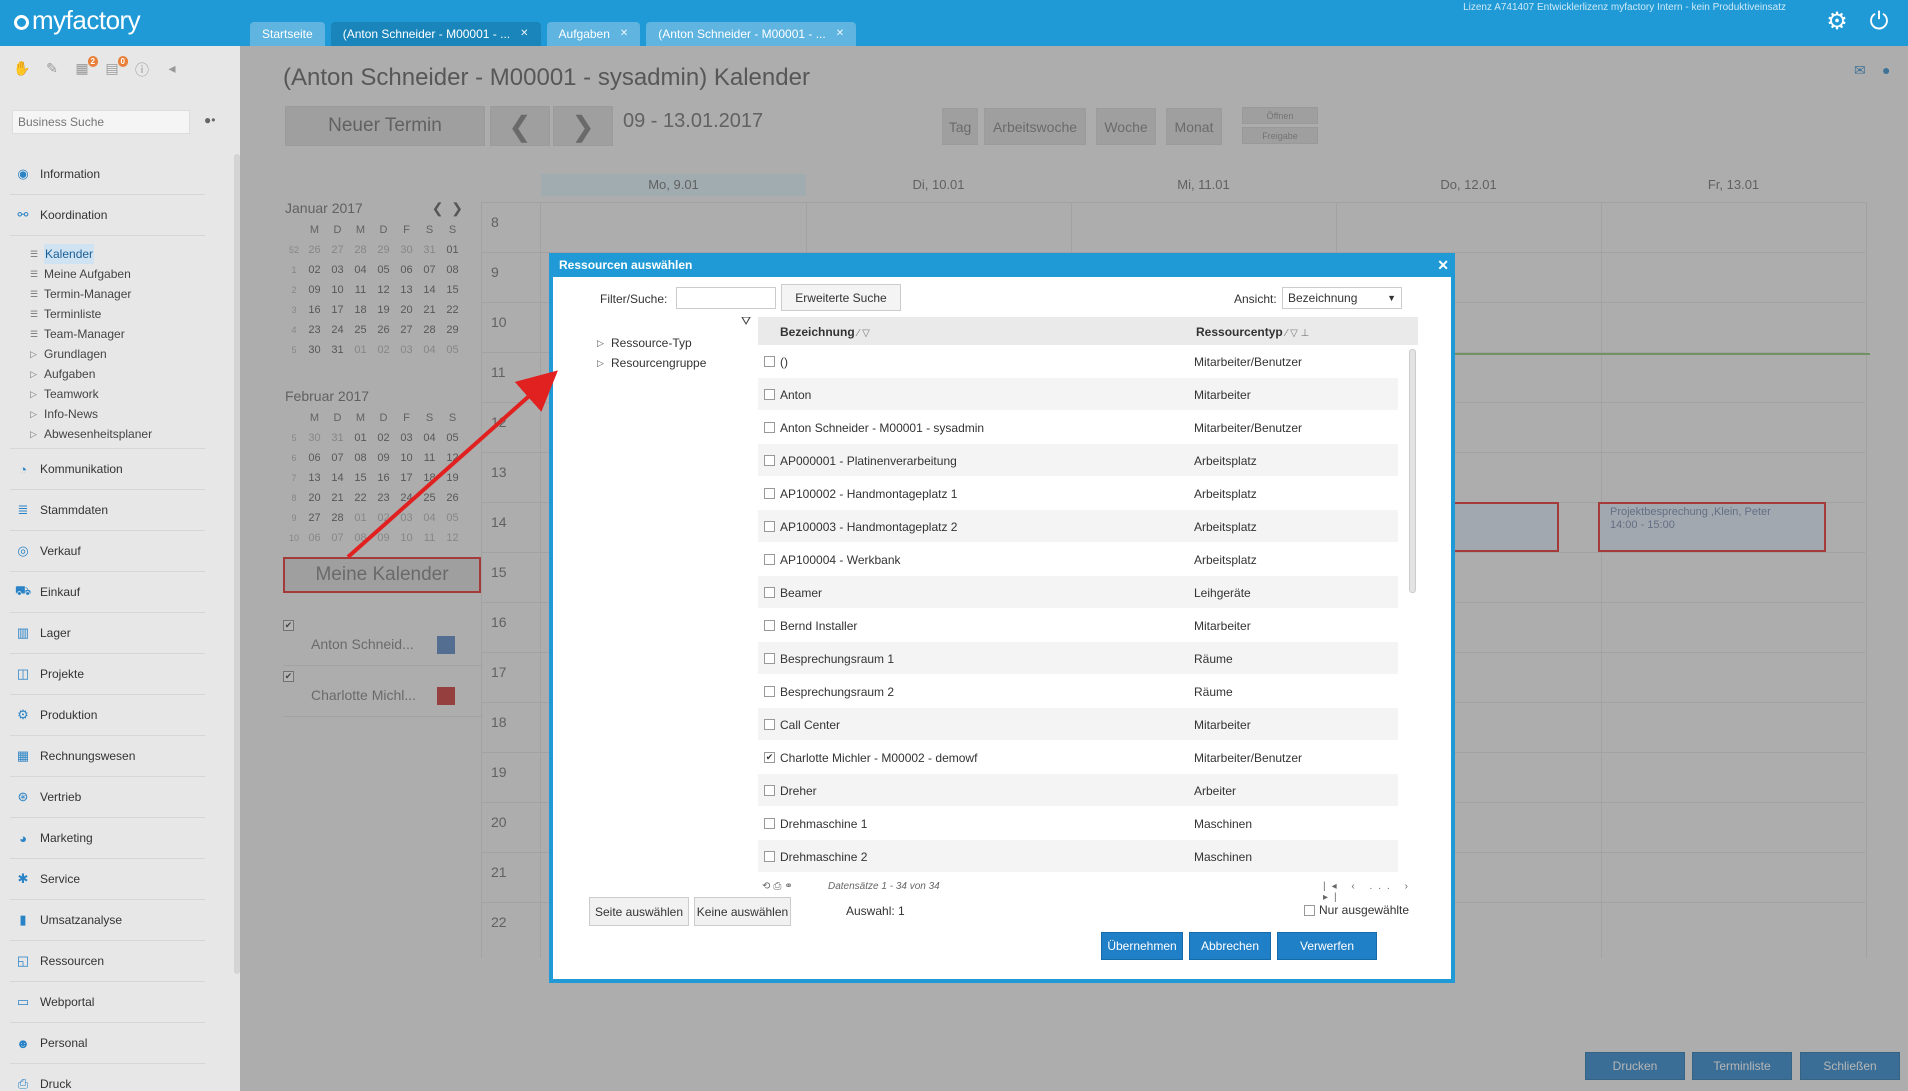 Image resolution: width=1908 pixels, height=1091 pixels. What do you see at coordinates (107, 469) in the screenshot?
I see `nav-section-kommunikation: ◔ Kommunikation` at bounding box center [107, 469].